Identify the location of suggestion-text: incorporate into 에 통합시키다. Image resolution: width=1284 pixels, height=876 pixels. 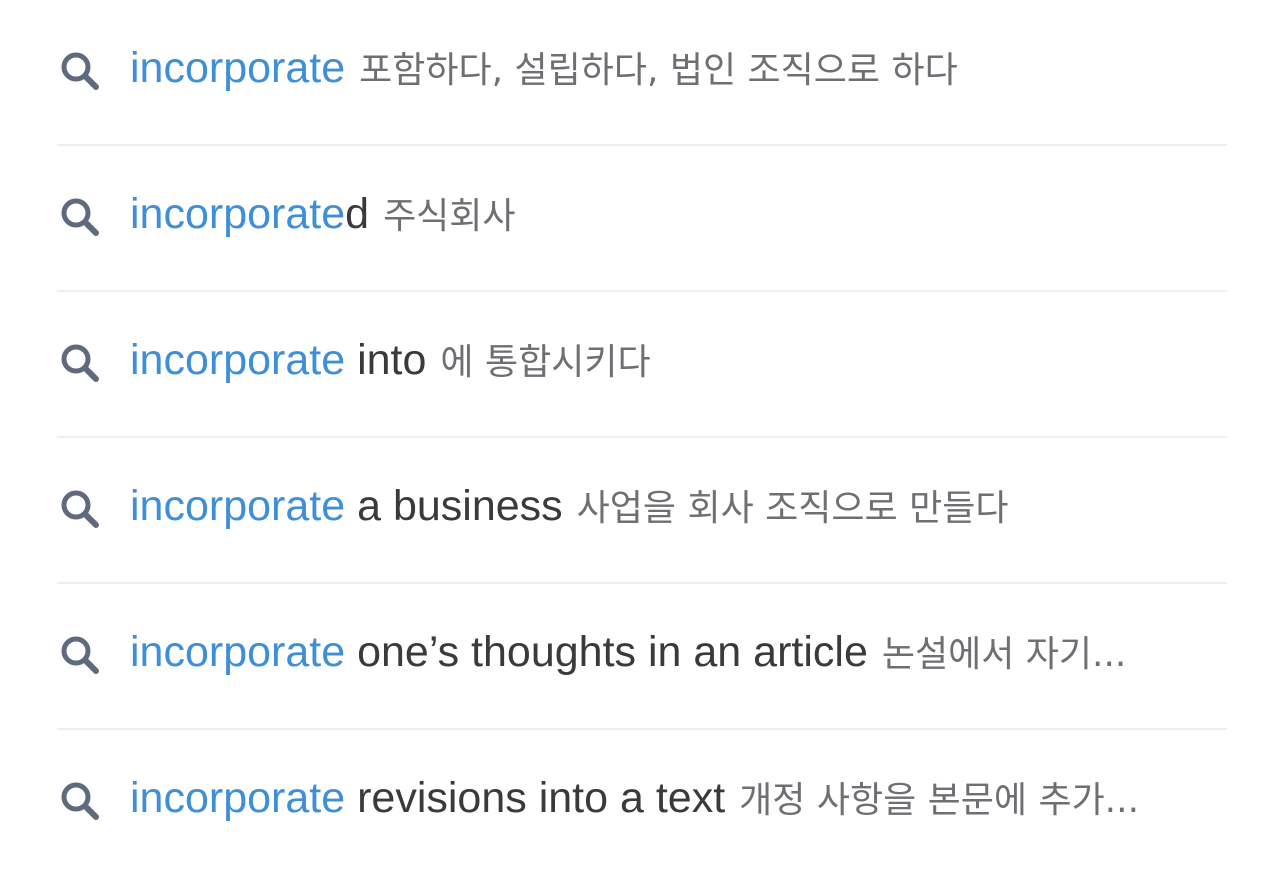
(678, 361).